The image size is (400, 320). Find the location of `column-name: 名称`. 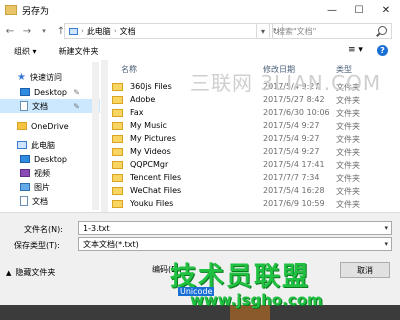

column-name: 名称 is located at coordinates (129, 69).